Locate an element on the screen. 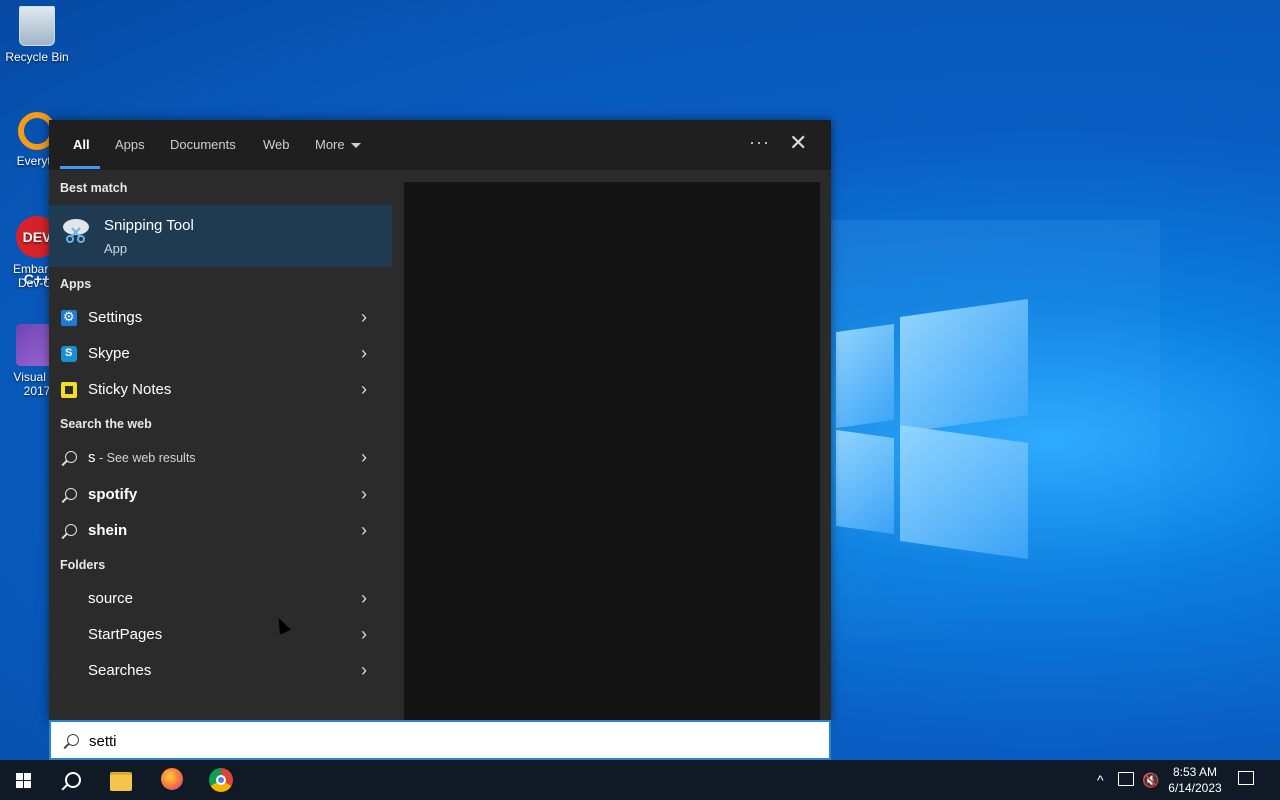 The width and height of the screenshot is (1280, 800). clock: 8:53 AM 6/14/2023 is located at coordinates (1195, 780).